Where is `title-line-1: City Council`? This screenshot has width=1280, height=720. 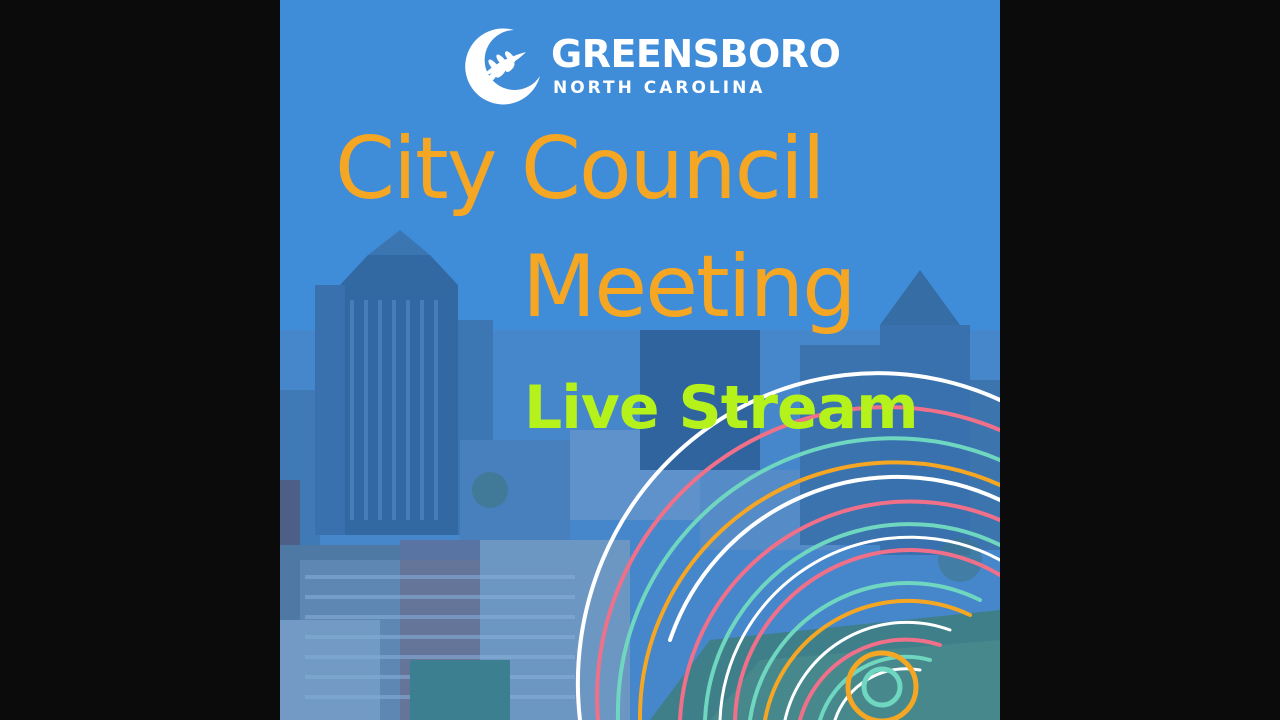
title-line-1: City Council is located at coordinates (580, 169).